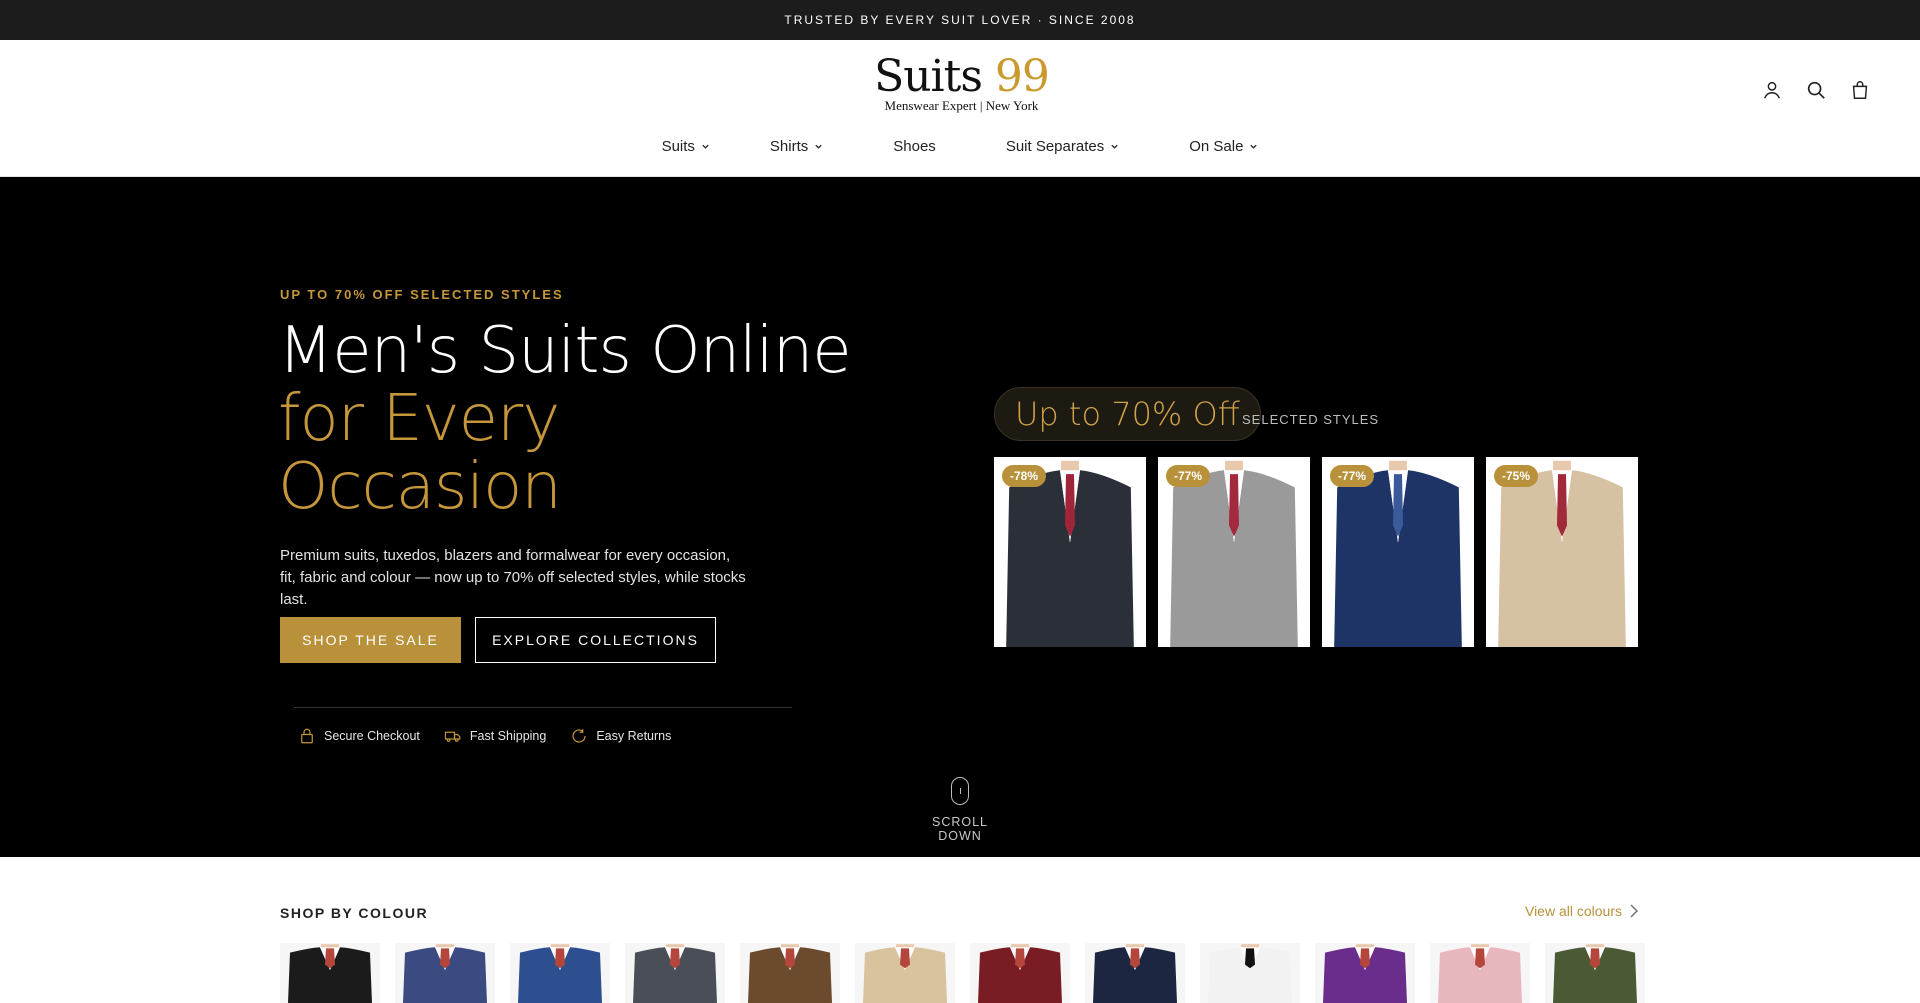  I want to click on shop-by-colour-section: SHOP BY COLOUR View all colours, so click(960, 930).